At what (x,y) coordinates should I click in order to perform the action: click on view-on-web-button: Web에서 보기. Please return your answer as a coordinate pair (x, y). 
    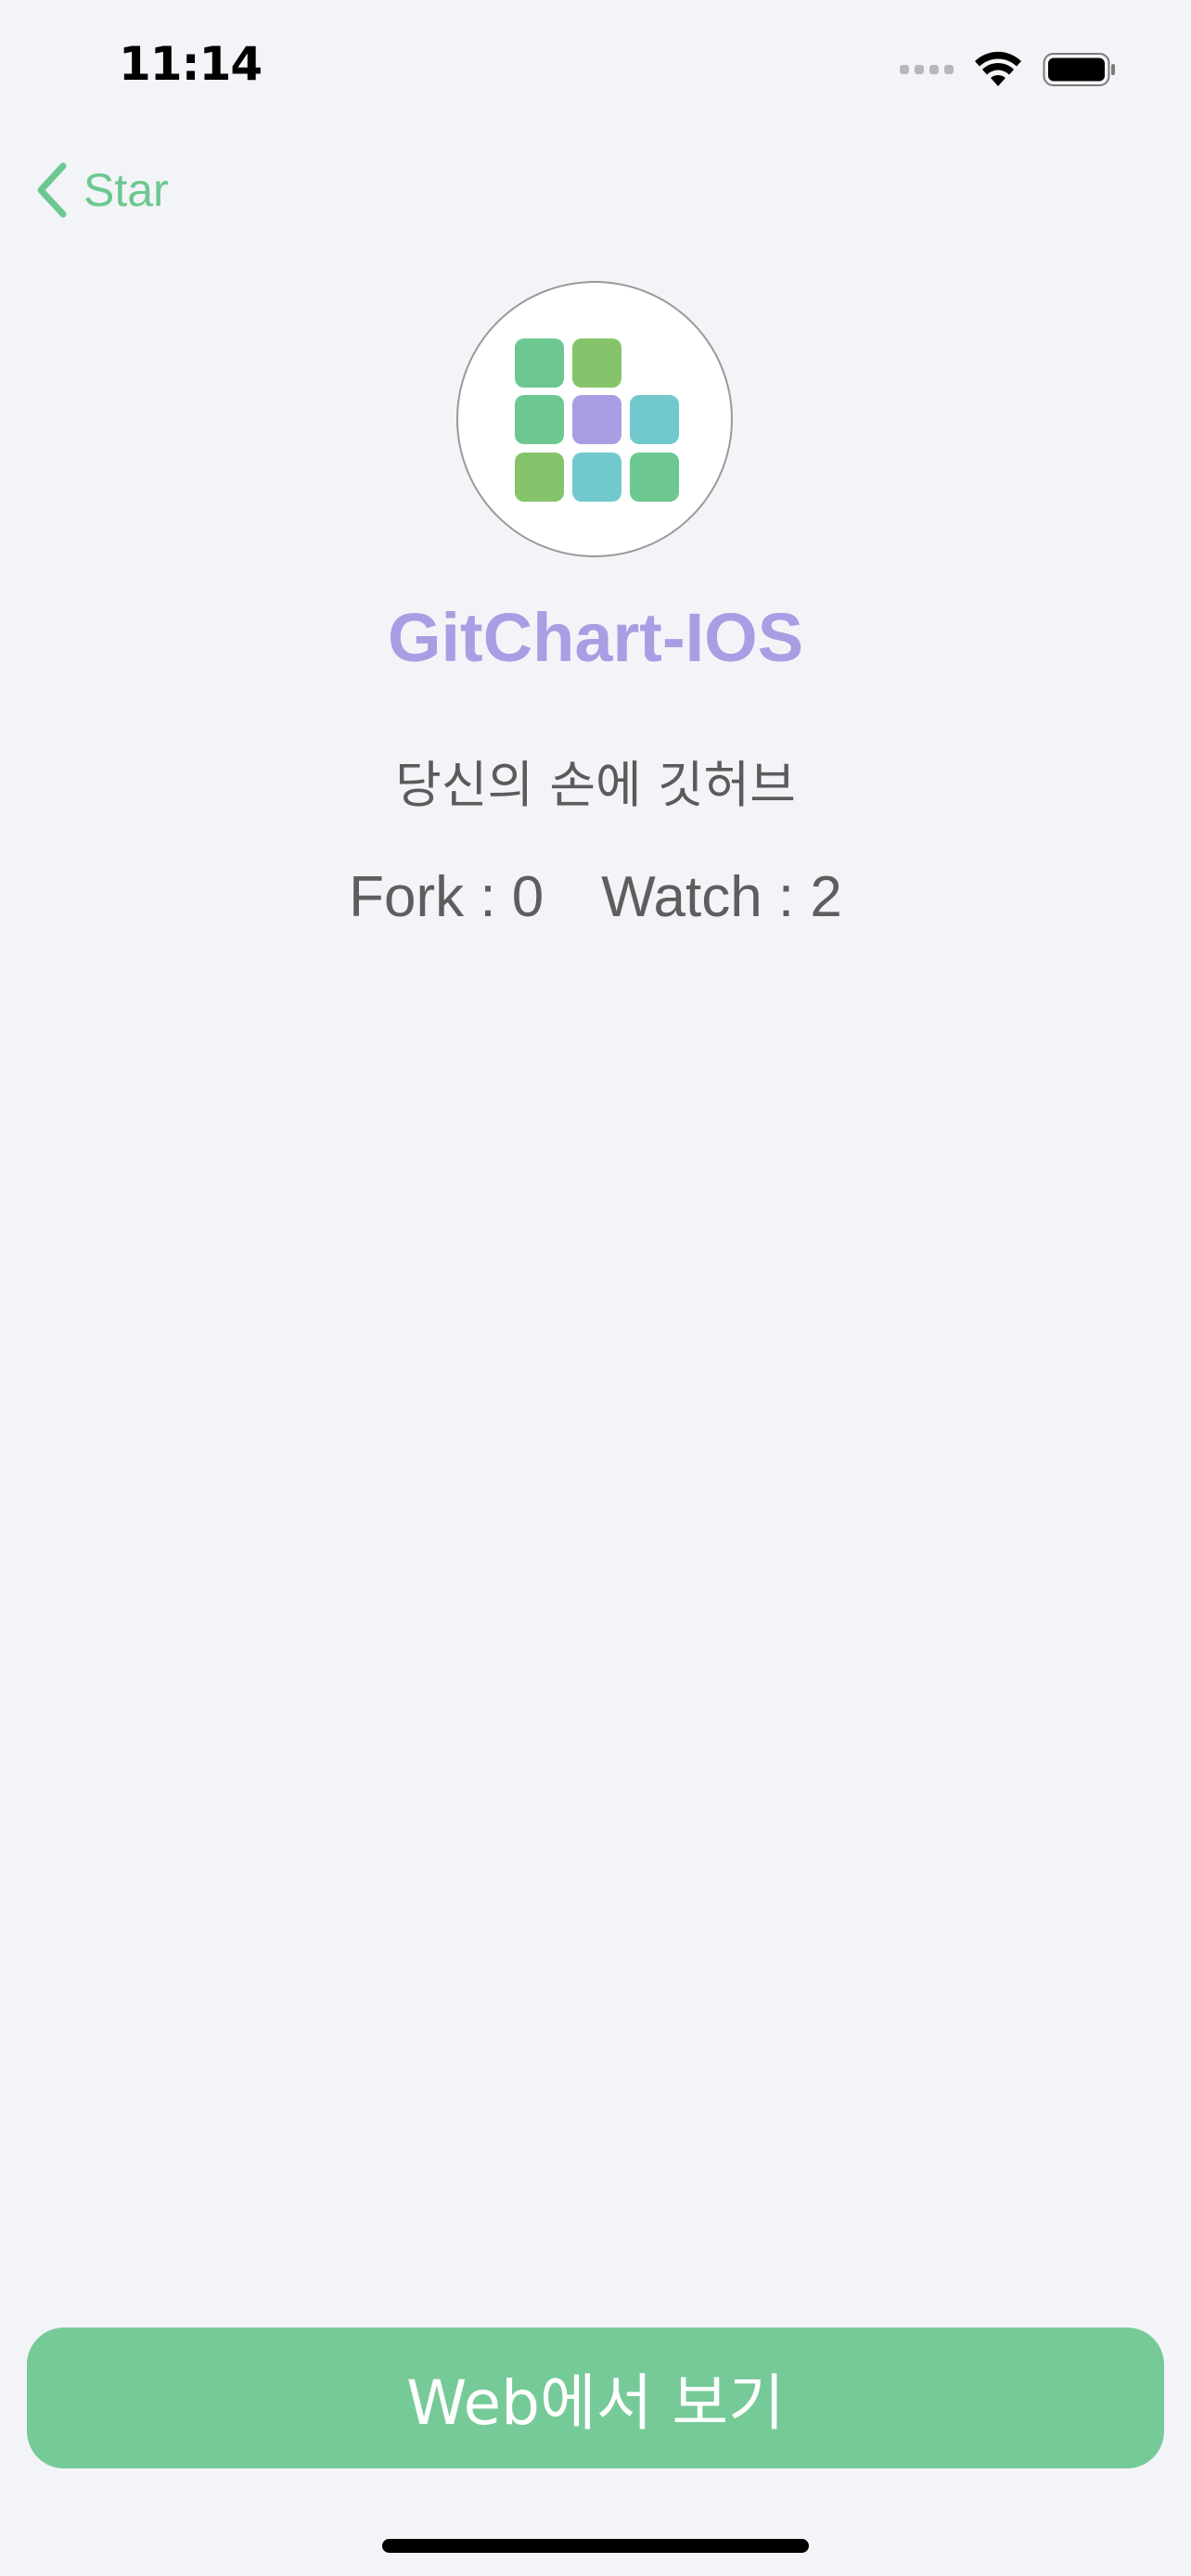
    Looking at the image, I should click on (595, 2397).